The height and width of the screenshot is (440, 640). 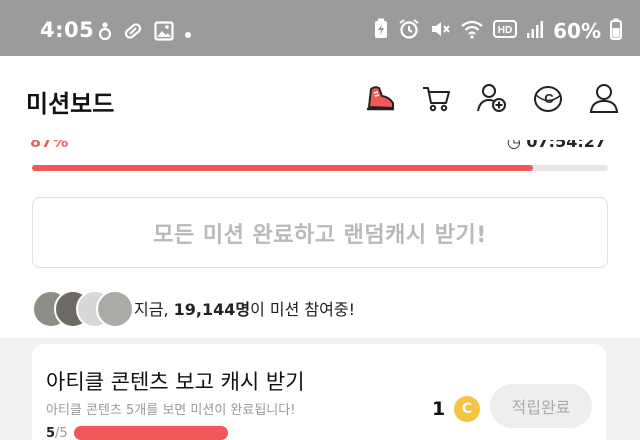 What do you see at coordinates (320, 232) in the screenshot?
I see `all-missions-reward-button: 모든 미션 완료하고 랜덤캐시 받기!` at bounding box center [320, 232].